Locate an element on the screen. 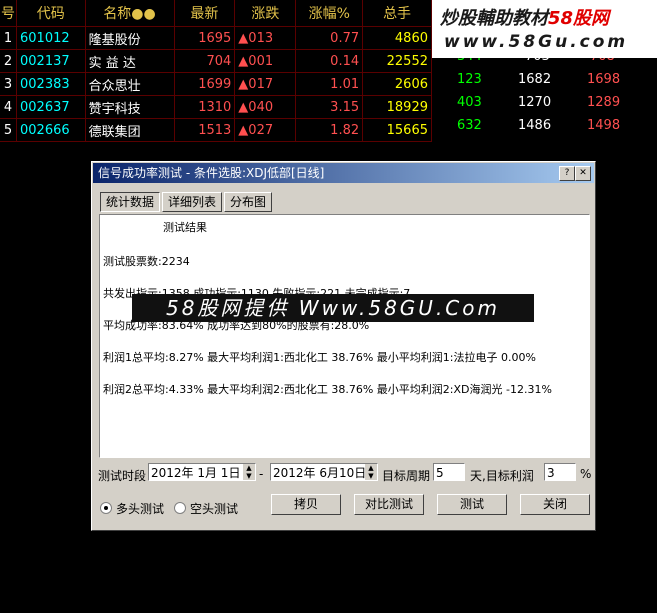  close-button: 关闭 is located at coordinates (555, 504).